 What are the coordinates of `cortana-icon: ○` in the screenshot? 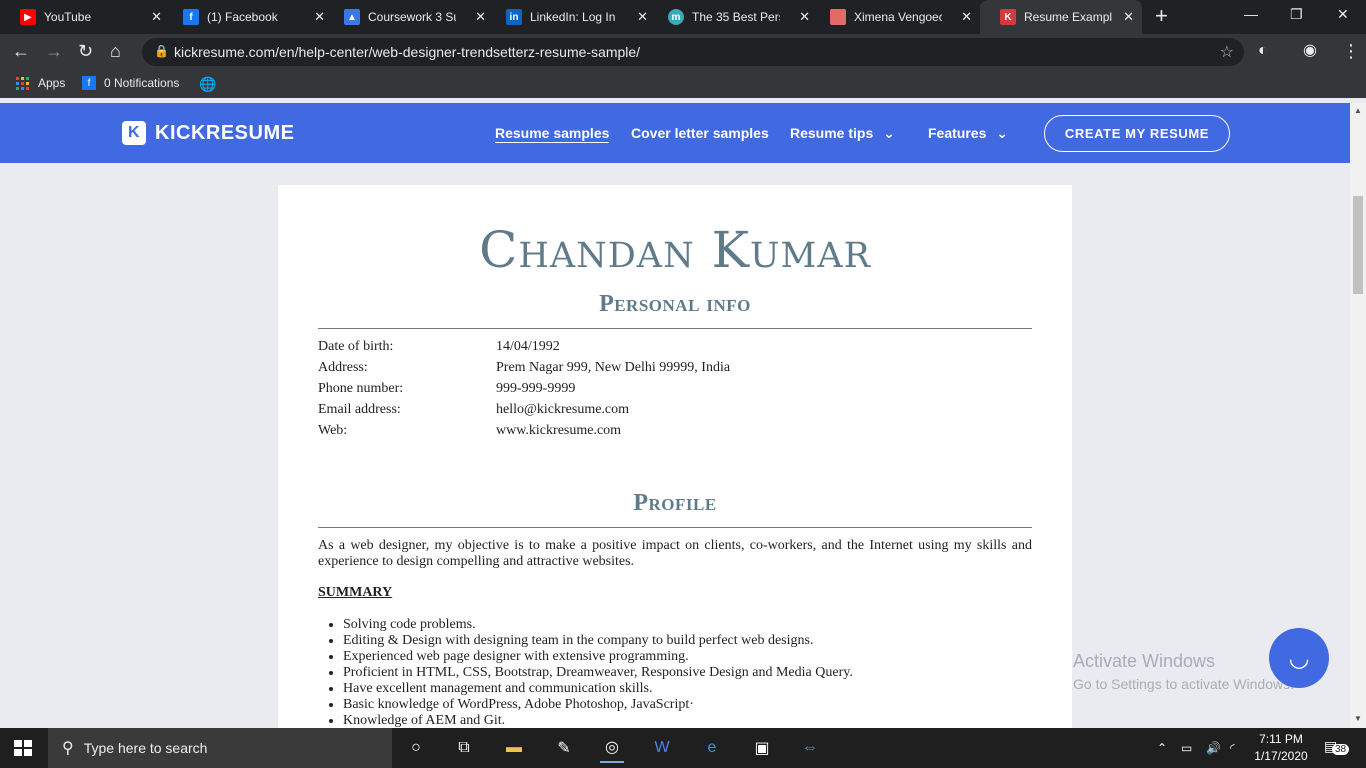 It's located at (416, 748).